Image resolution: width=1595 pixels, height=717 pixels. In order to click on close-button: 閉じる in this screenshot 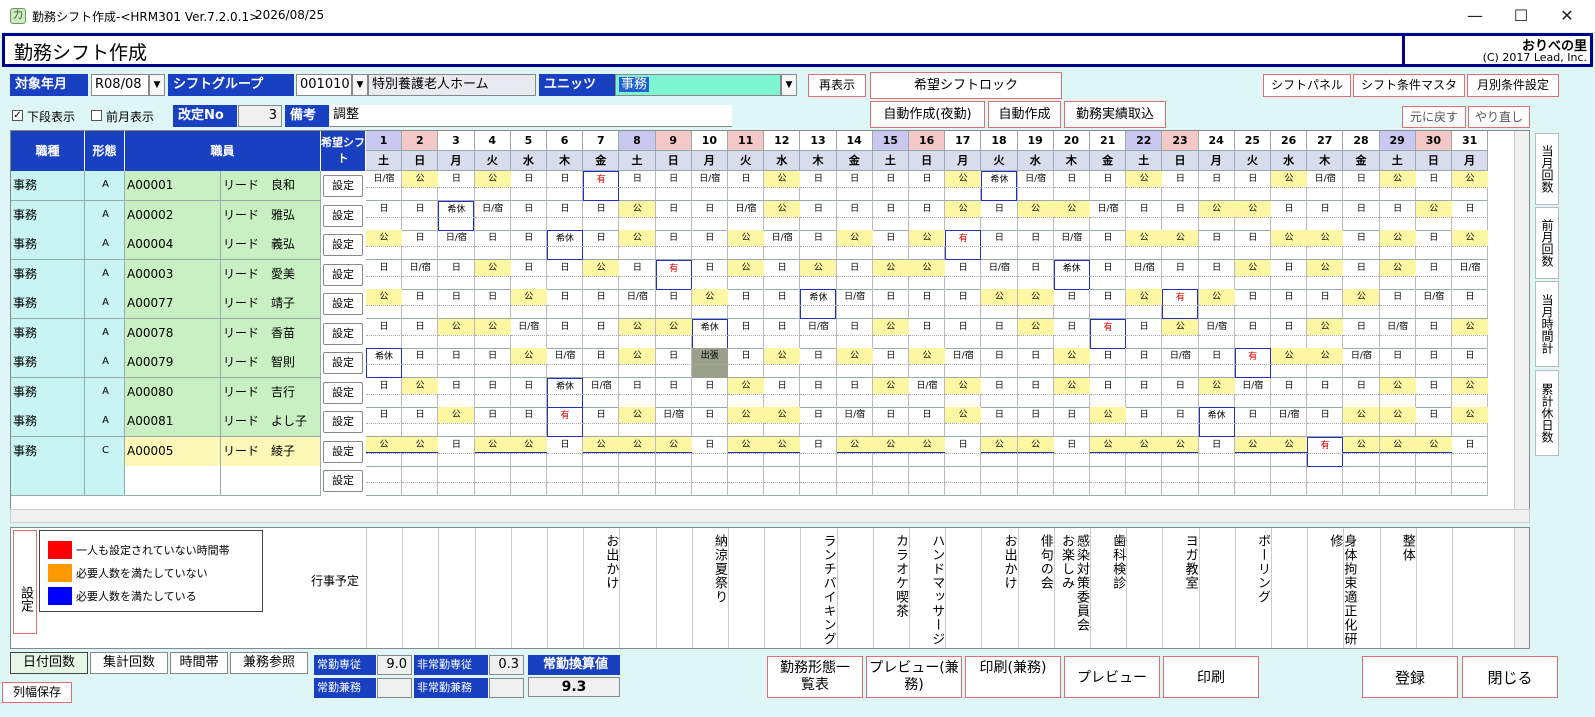, I will do `click(1510, 677)`.